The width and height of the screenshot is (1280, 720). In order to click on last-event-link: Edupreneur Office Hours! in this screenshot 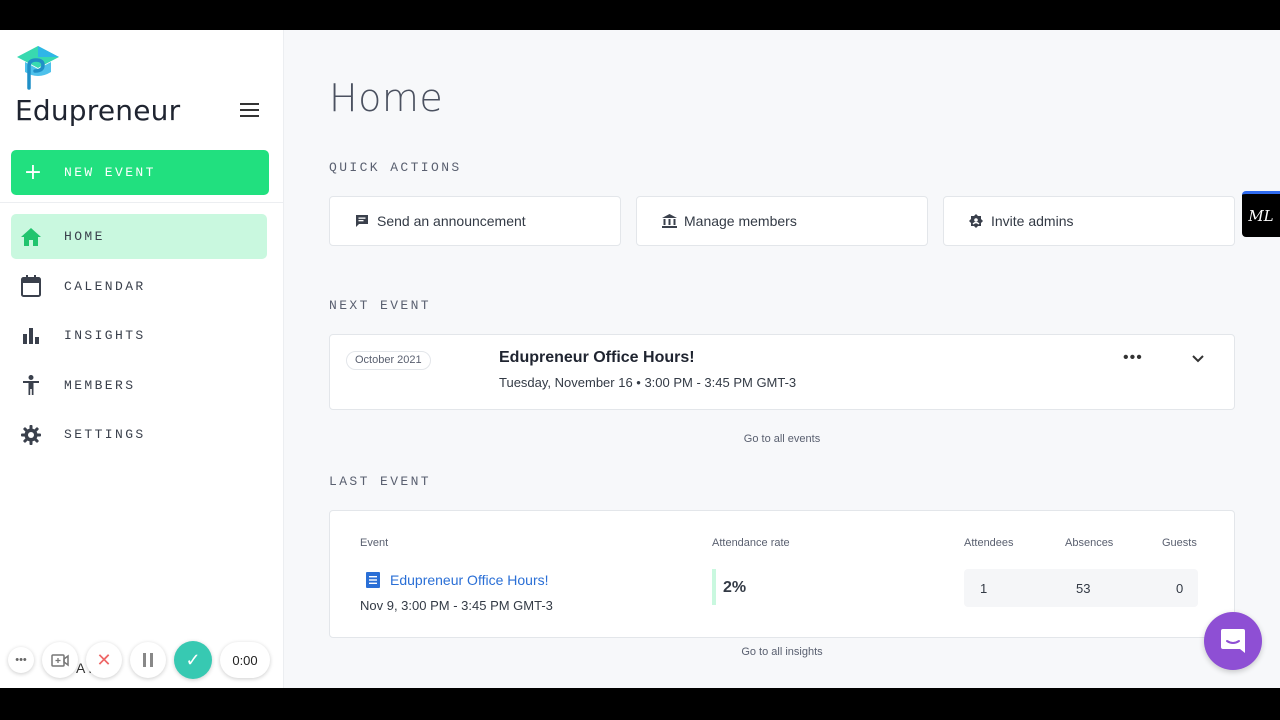, I will do `click(469, 580)`.